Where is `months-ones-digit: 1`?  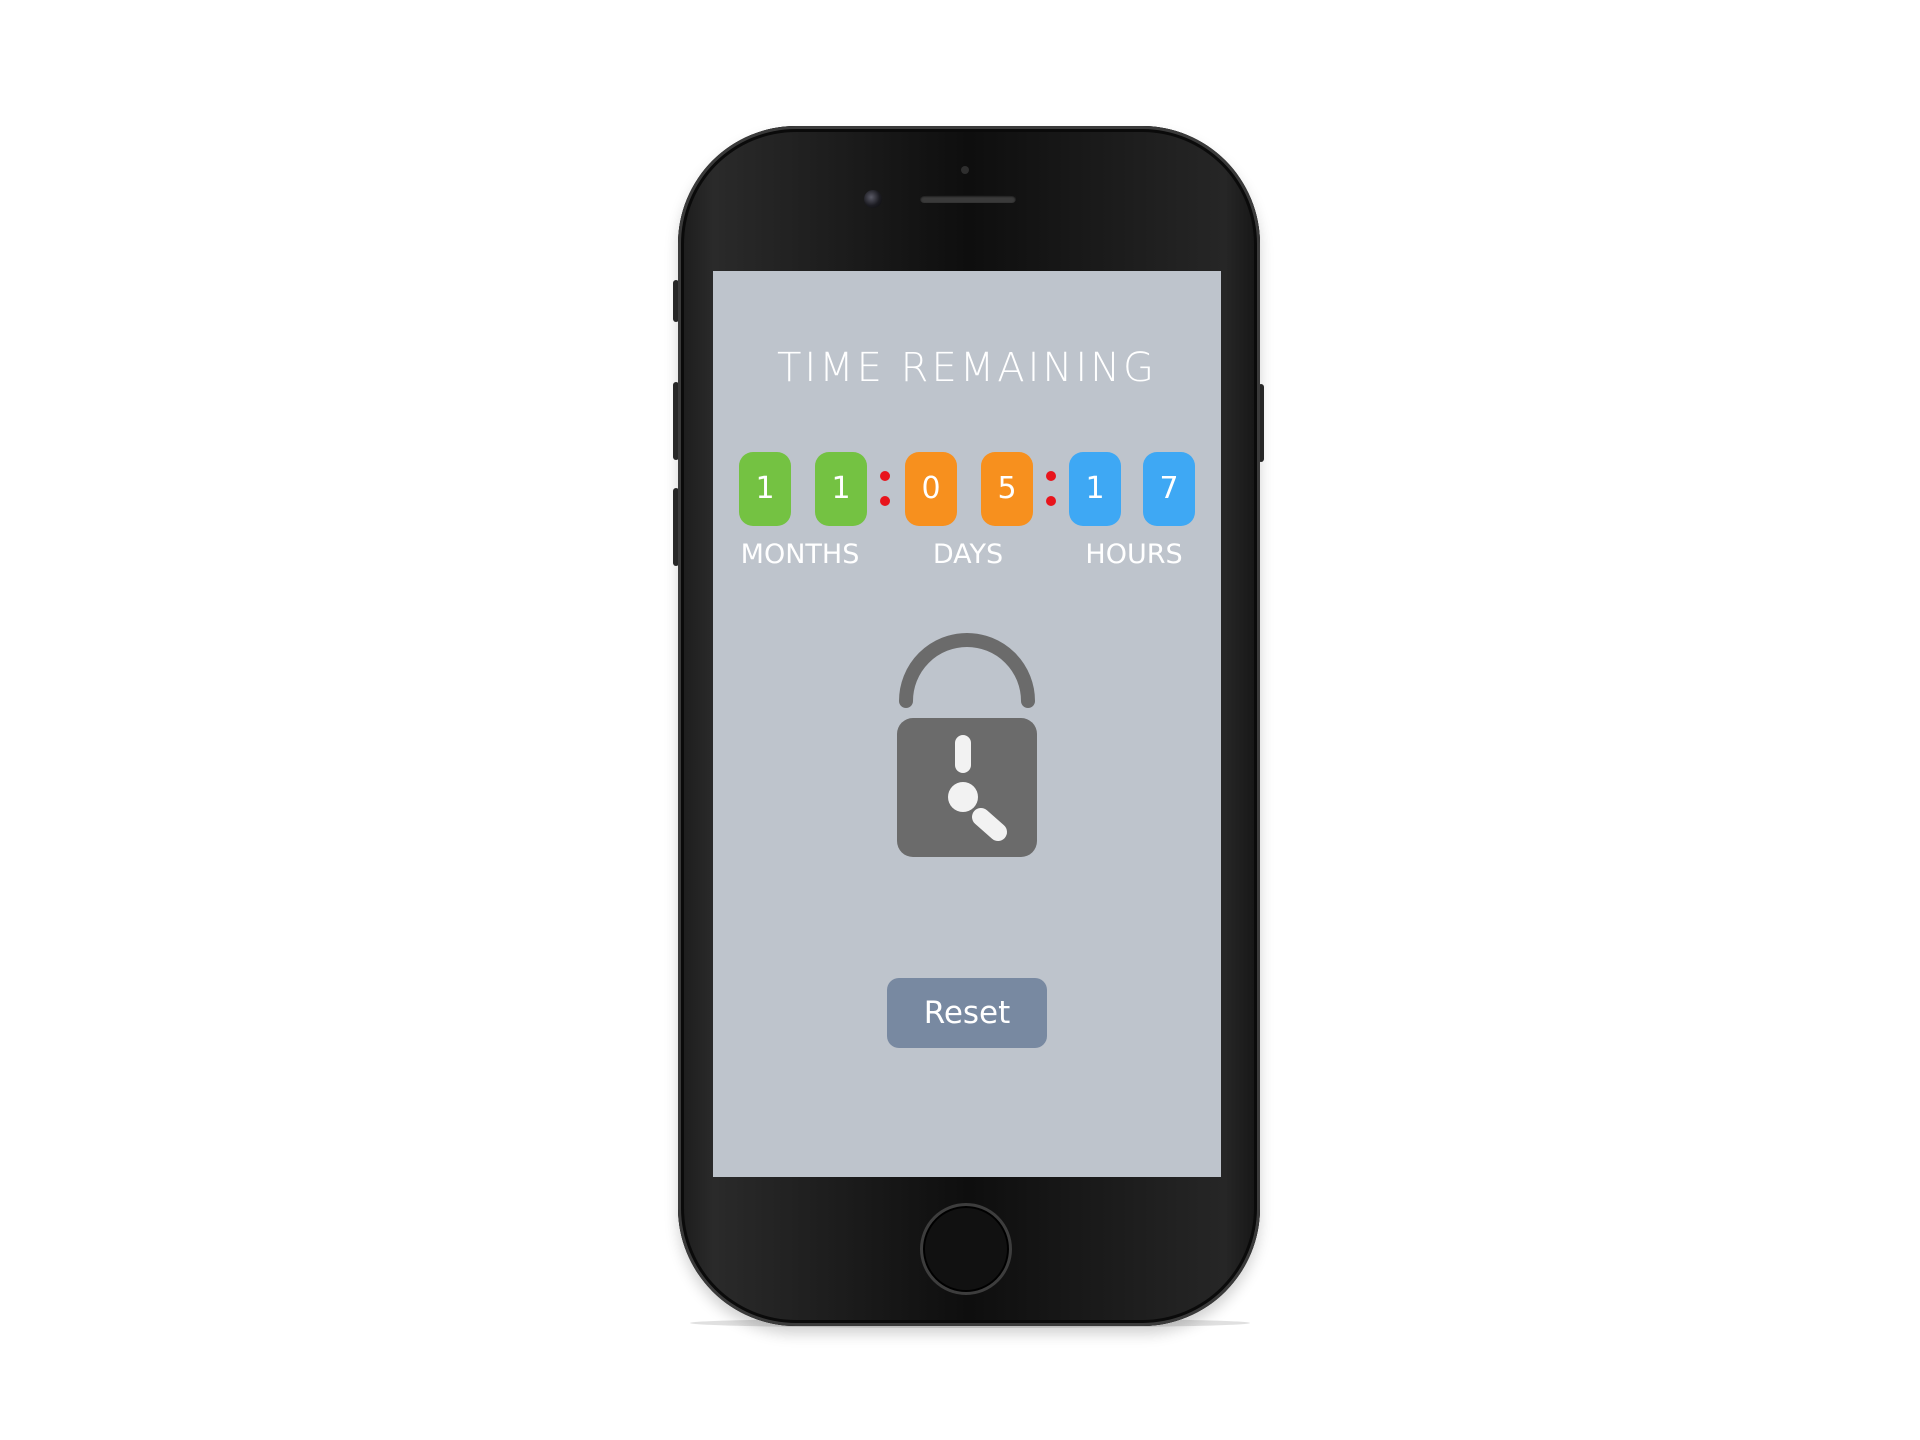
months-ones-digit: 1 is located at coordinates (841, 489).